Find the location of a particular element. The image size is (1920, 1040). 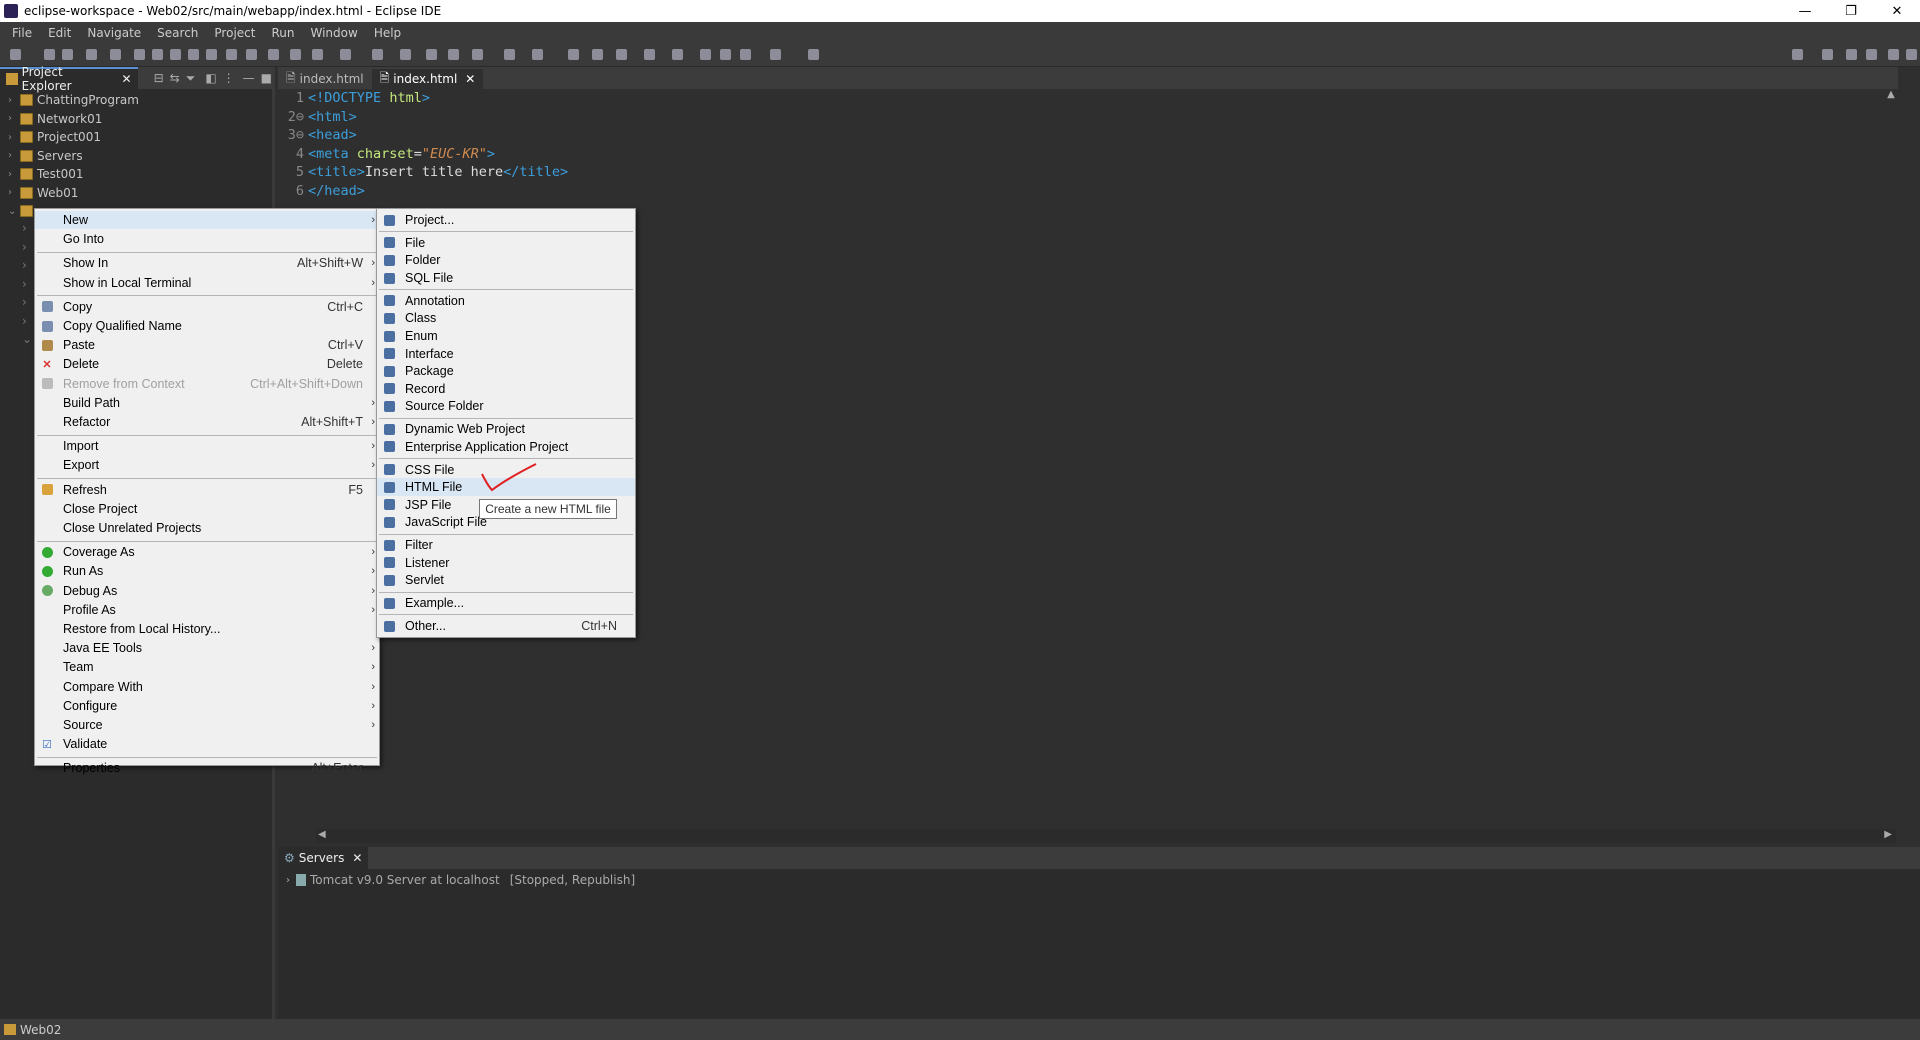

close-window-button: ✕ is located at coordinates (1897, 11).